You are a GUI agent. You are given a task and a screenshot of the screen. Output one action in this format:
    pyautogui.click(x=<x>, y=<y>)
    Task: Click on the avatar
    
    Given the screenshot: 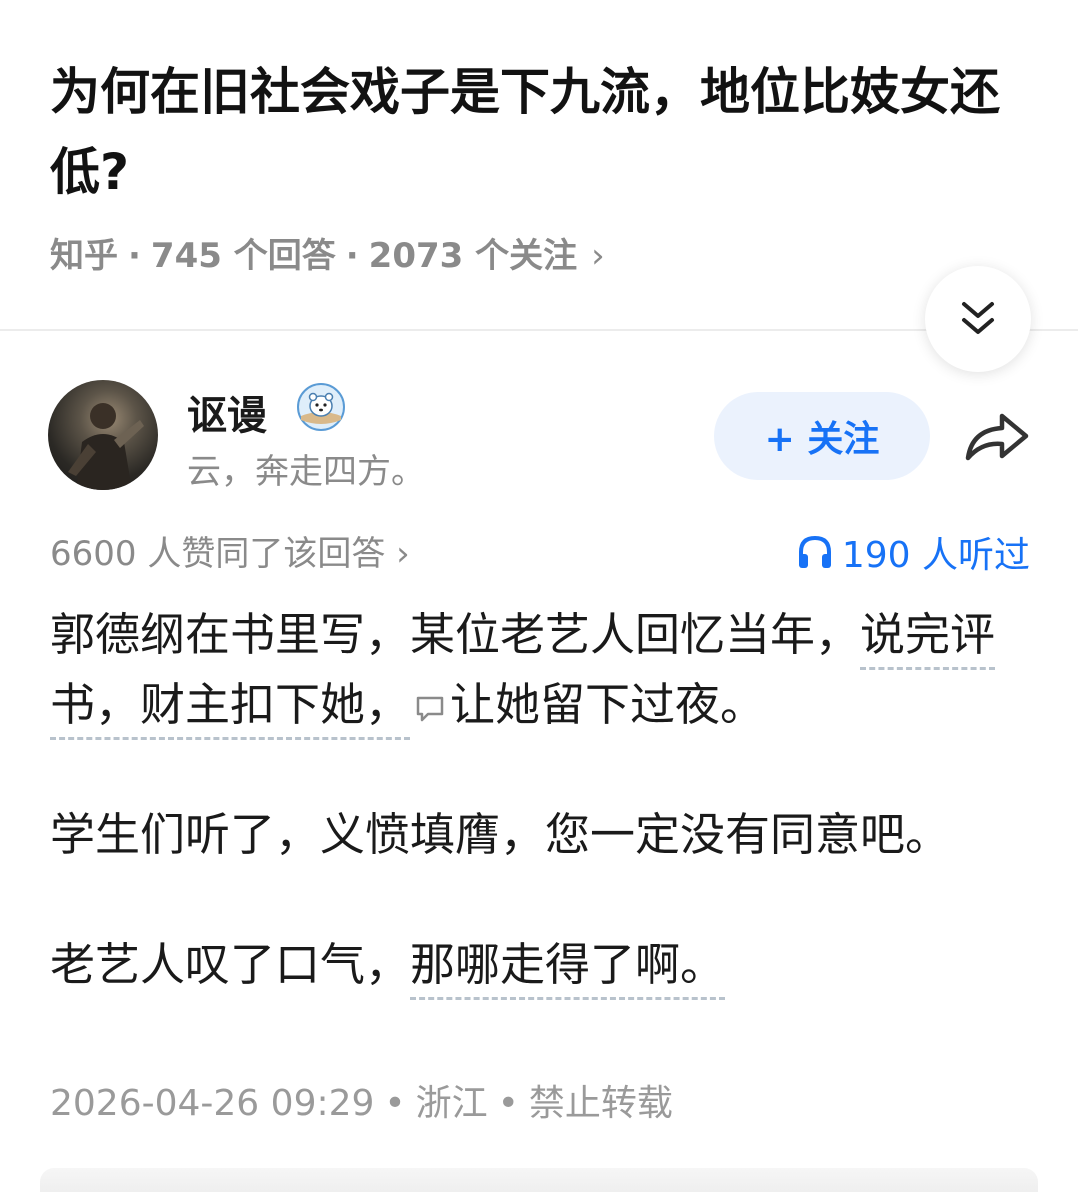 What is the action you would take?
    pyautogui.click(x=103, y=435)
    